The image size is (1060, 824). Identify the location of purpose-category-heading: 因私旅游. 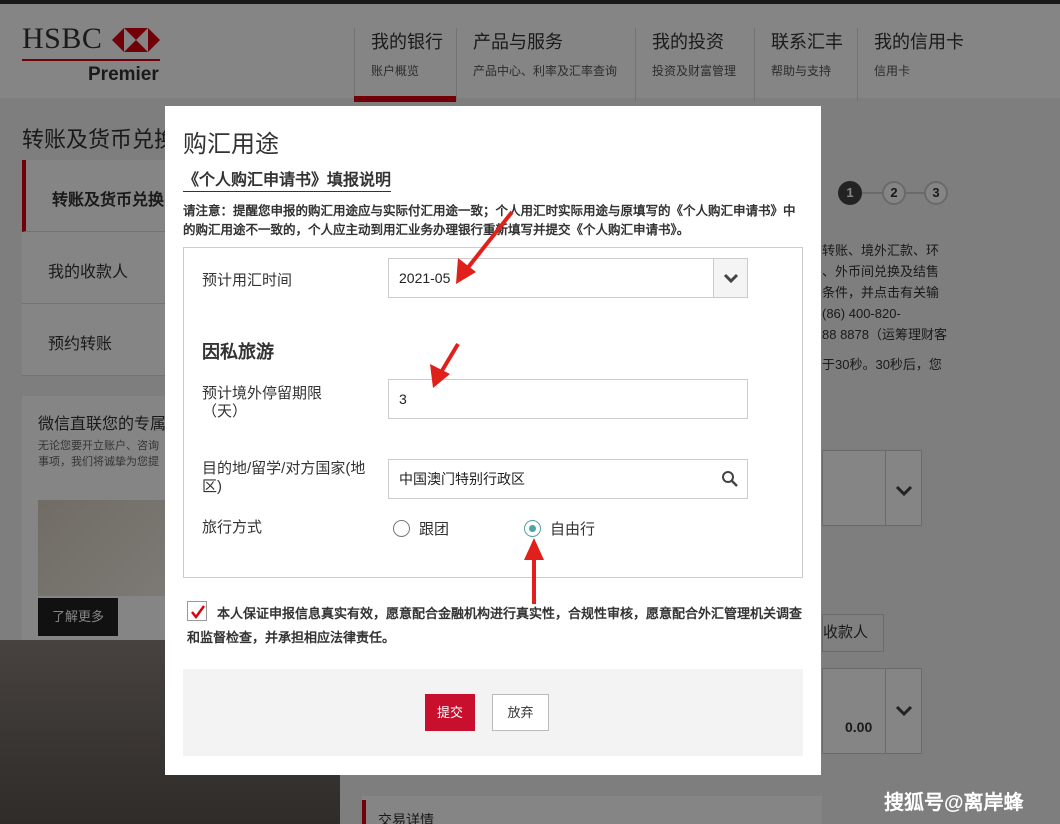
(238, 352).